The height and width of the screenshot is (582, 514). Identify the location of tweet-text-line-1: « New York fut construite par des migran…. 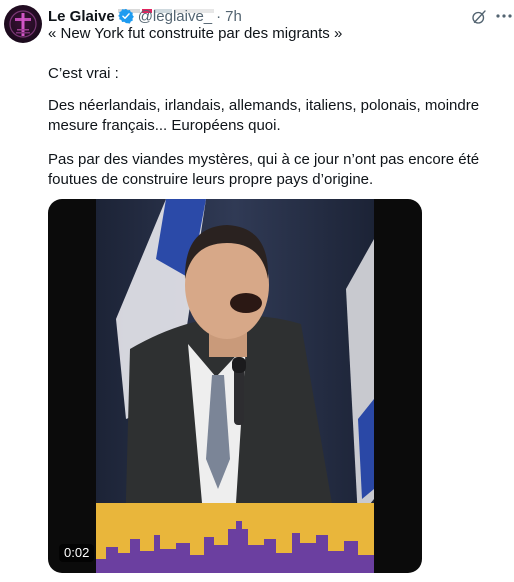
(195, 33).